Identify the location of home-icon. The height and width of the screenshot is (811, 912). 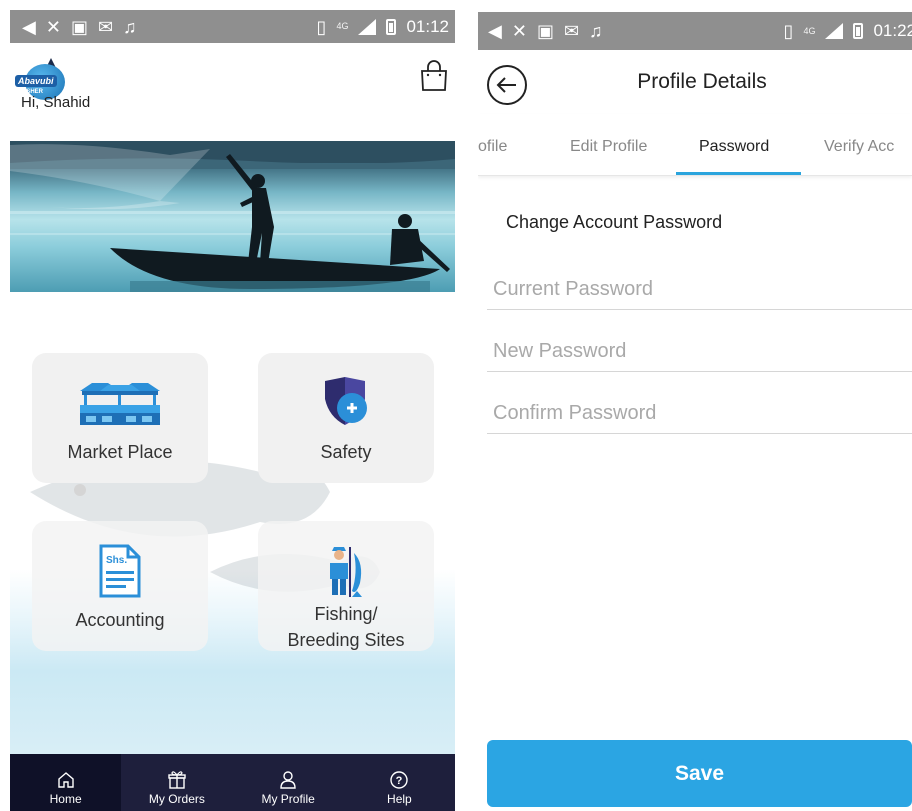
(65, 780).